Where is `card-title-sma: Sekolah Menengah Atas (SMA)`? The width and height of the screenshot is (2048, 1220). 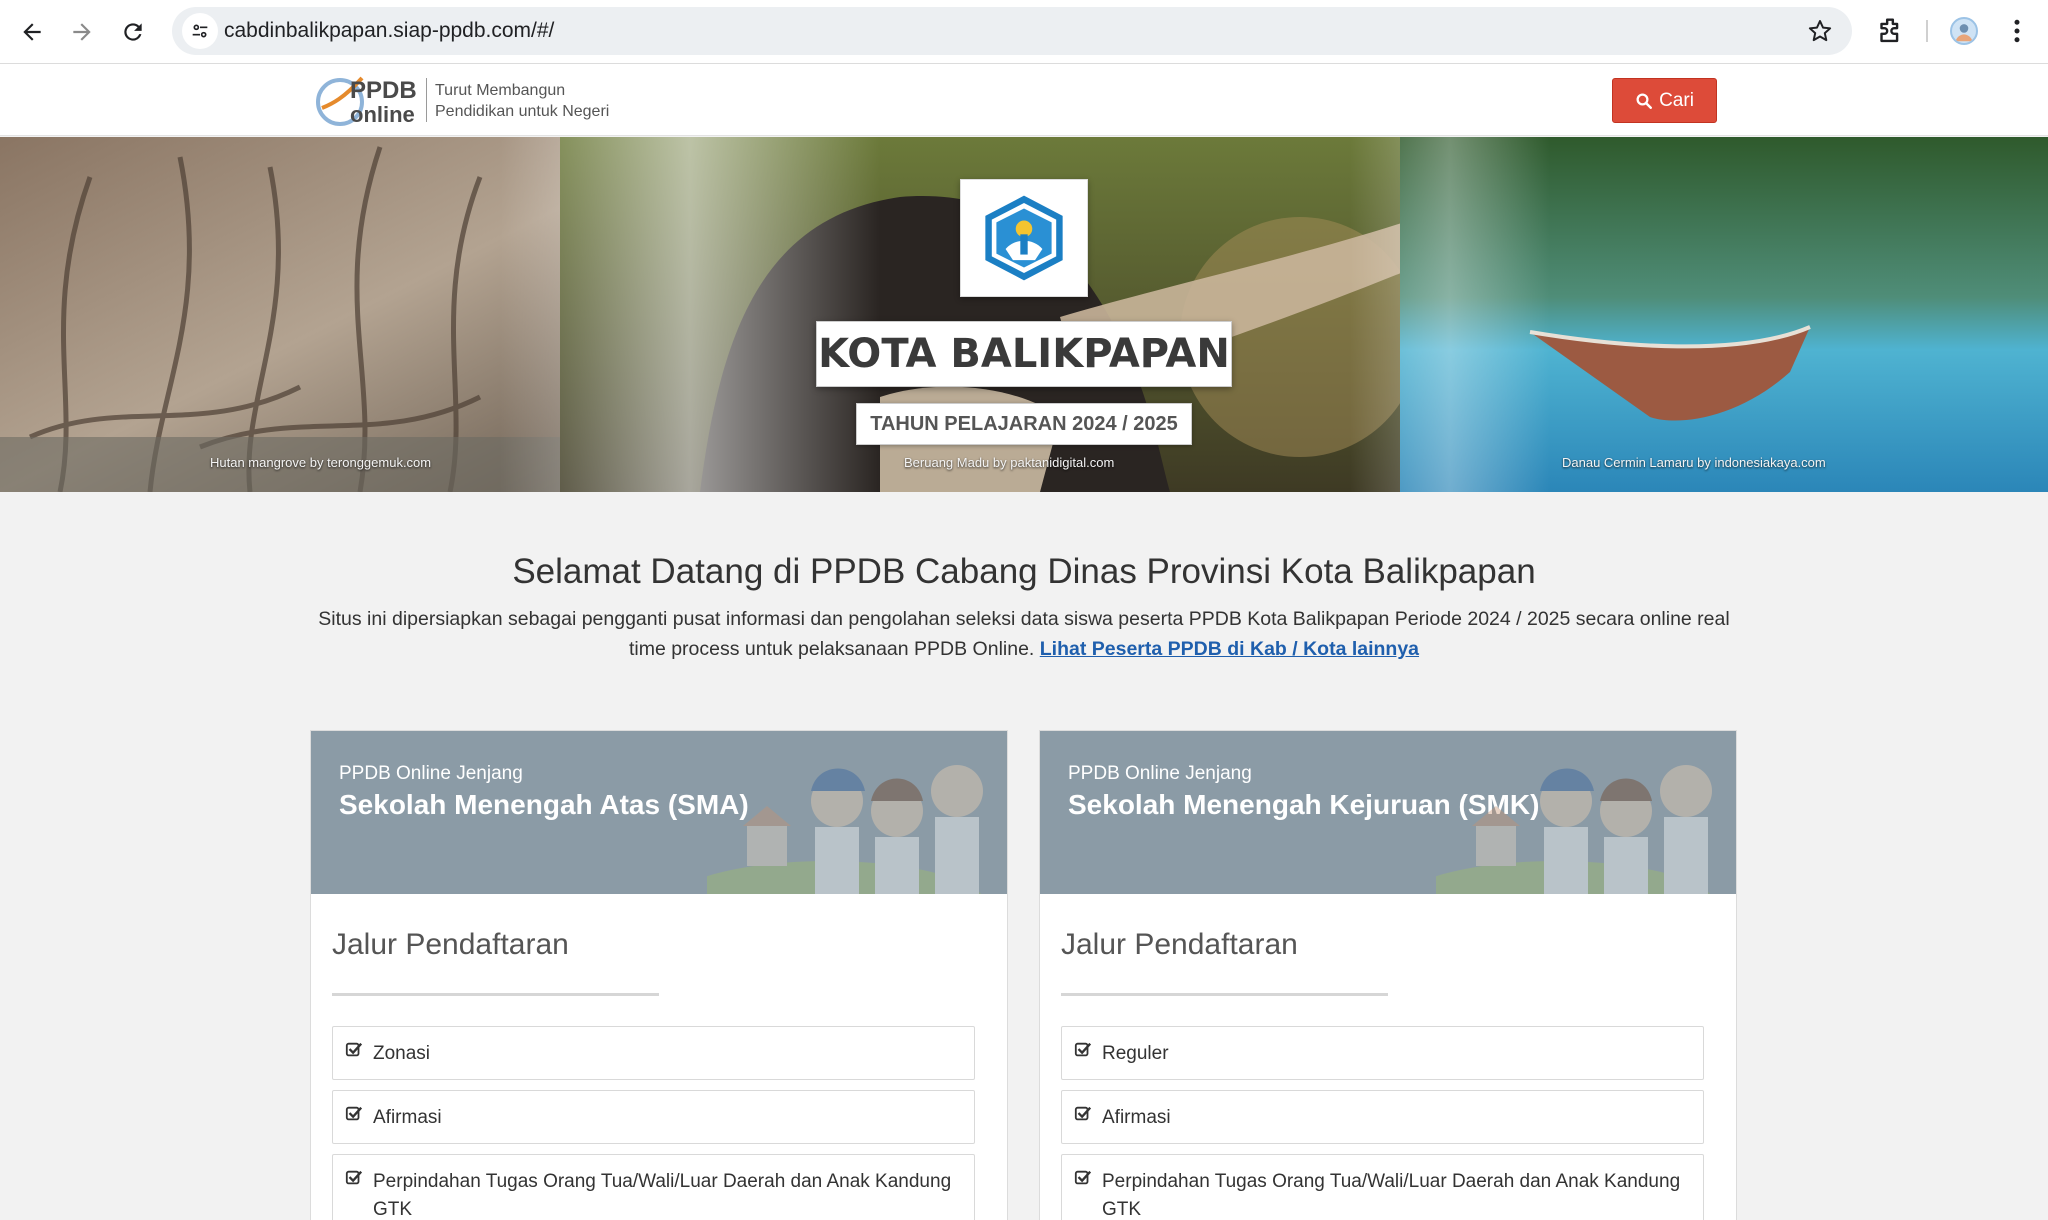 card-title-sma: Sekolah Menengah Atas (SMA) is located at coordinates (544, 804).